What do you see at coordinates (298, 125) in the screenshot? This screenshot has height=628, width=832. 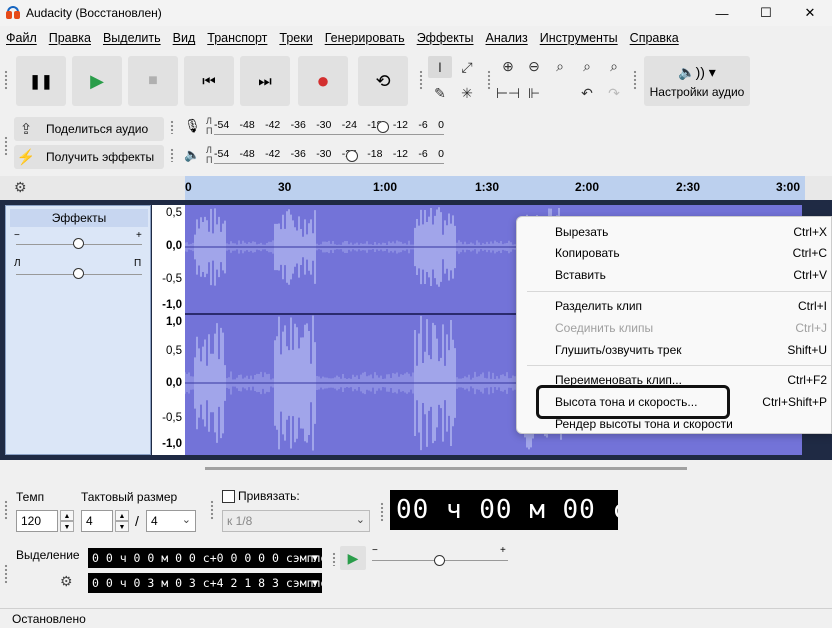 I see `meter-tick: -36` at bounding box center [298, 125].